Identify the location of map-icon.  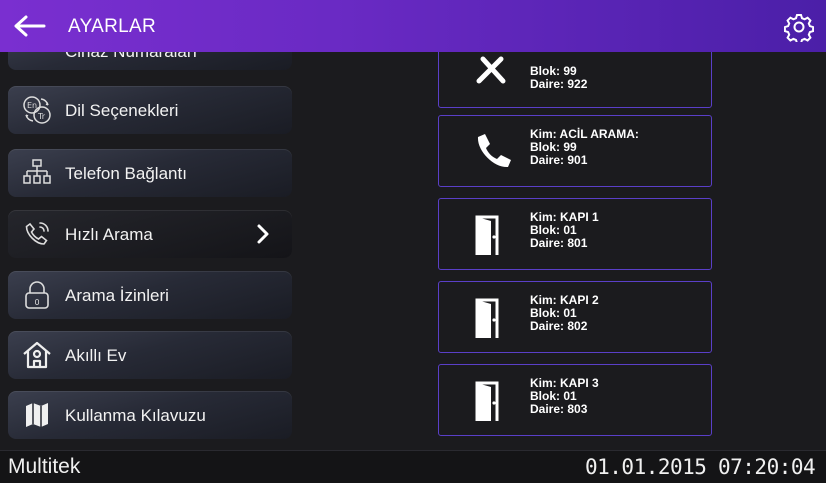
(37, 415).